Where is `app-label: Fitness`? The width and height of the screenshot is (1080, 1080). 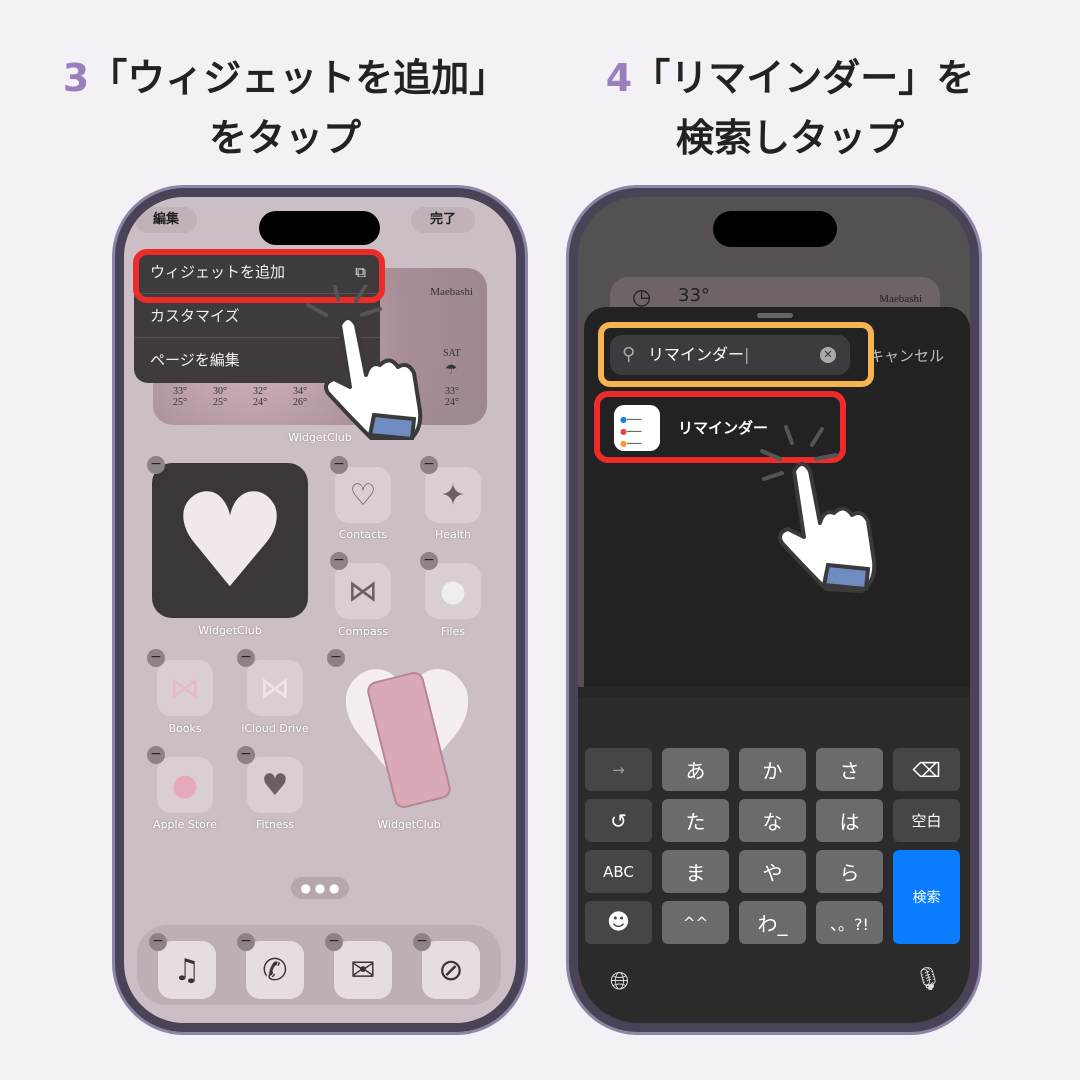
app-label: Fitness is located at coordinates (275, 824).